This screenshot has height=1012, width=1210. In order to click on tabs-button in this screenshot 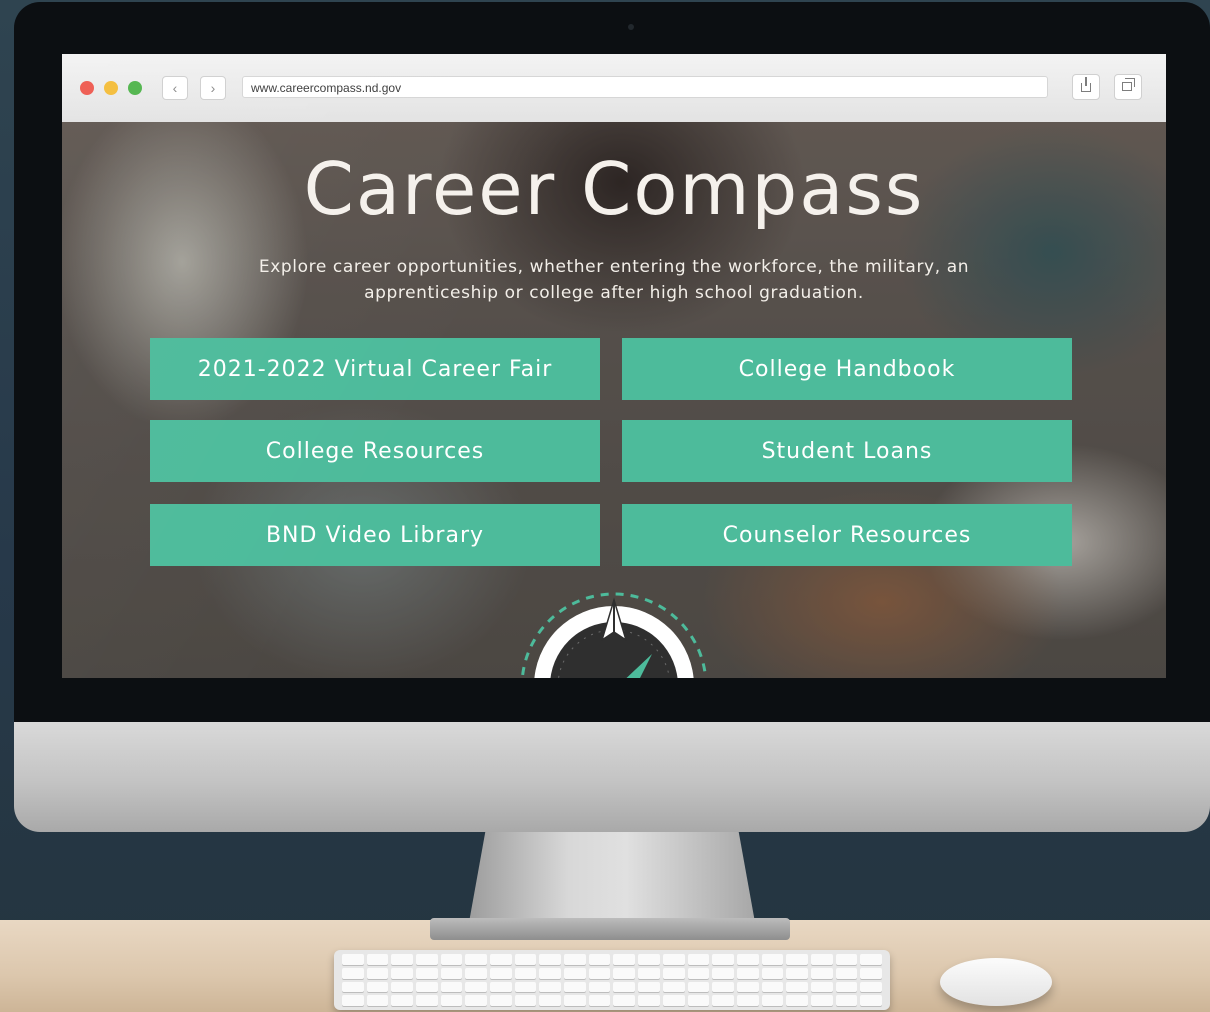, I will do `click(1128, 87)`.